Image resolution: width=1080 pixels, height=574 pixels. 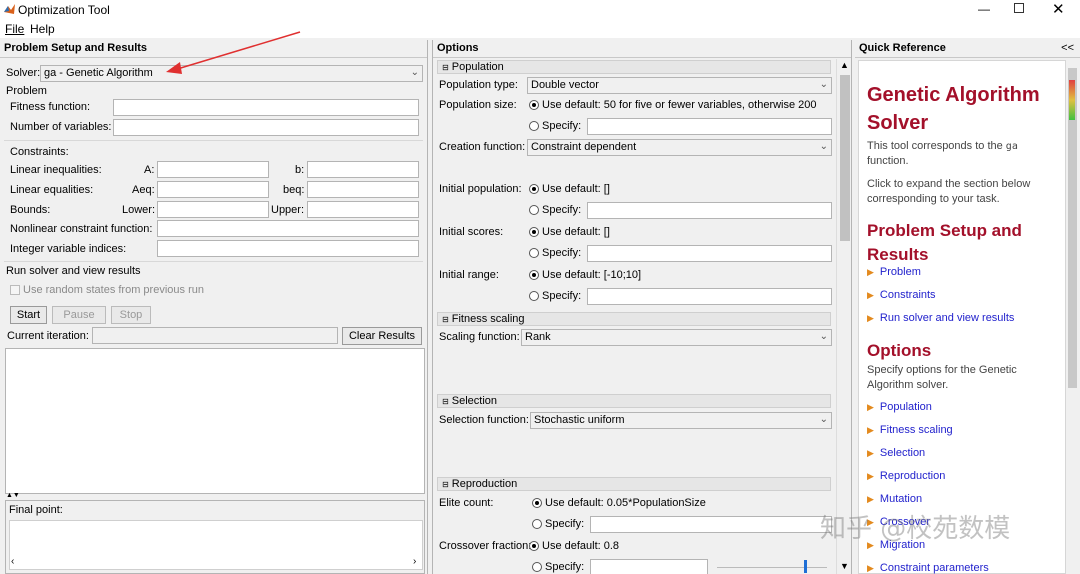 I want to click on creation-function-select: Constraint dependent ⌄, so click(x=679, y=147).